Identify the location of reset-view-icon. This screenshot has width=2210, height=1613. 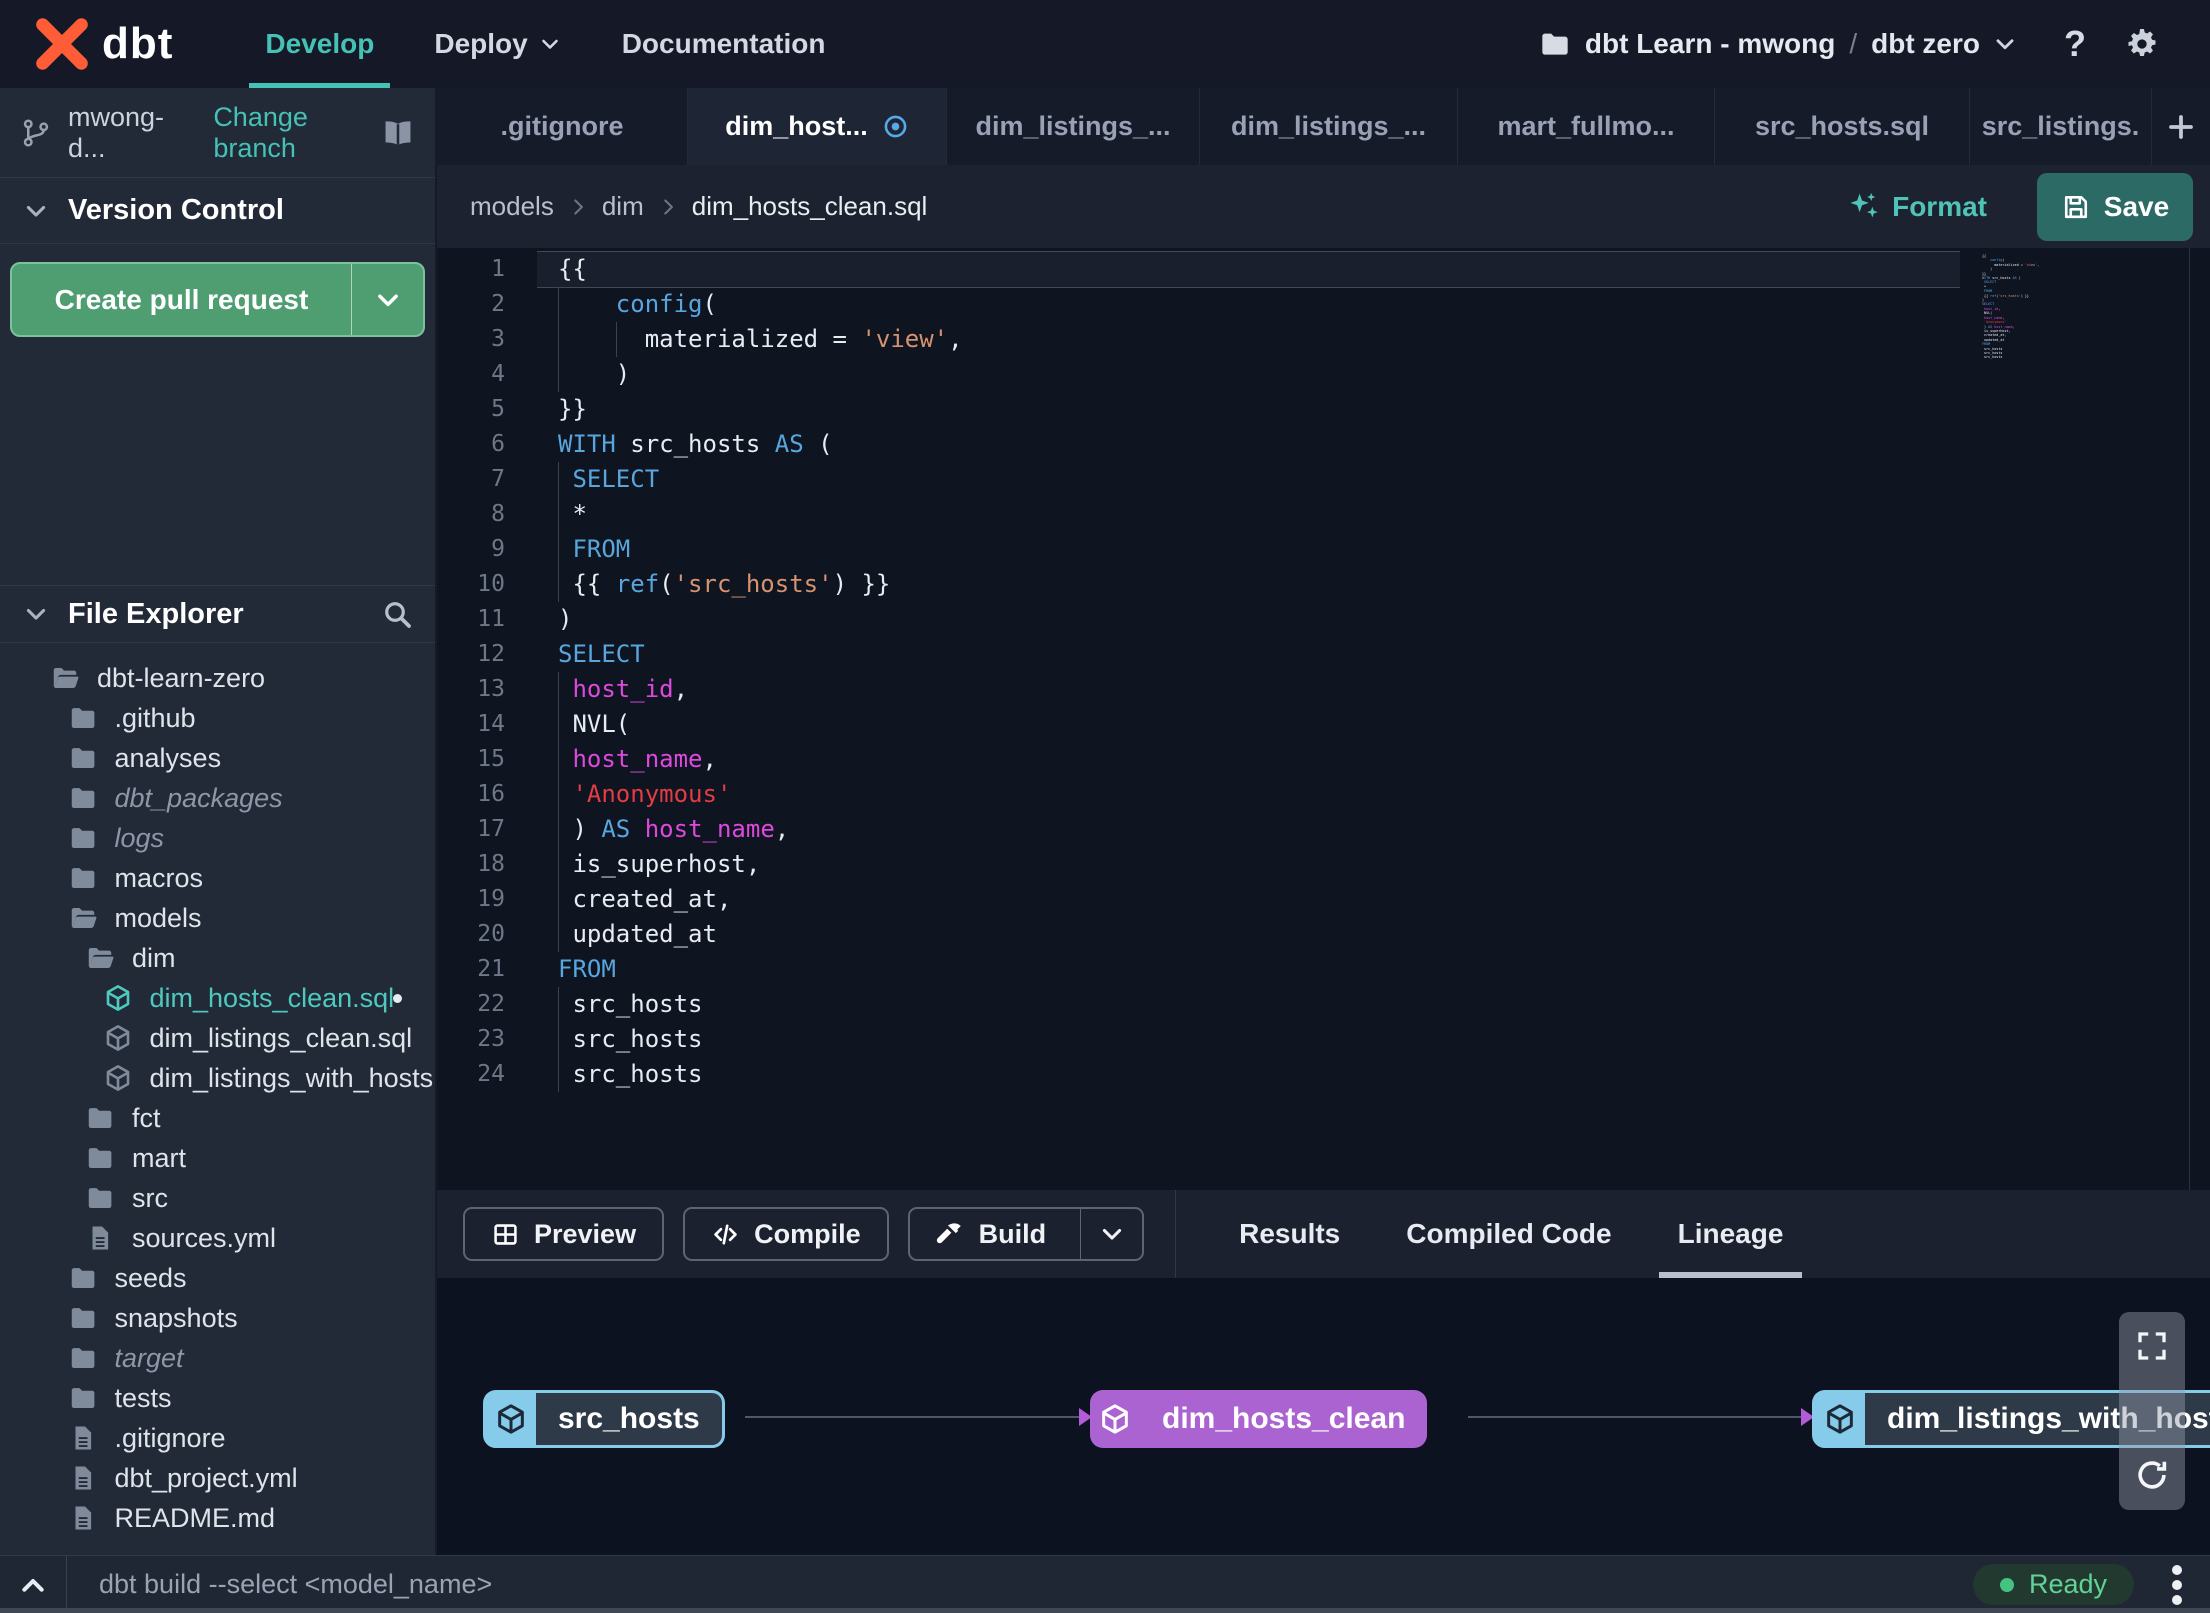
(2152, 1475).